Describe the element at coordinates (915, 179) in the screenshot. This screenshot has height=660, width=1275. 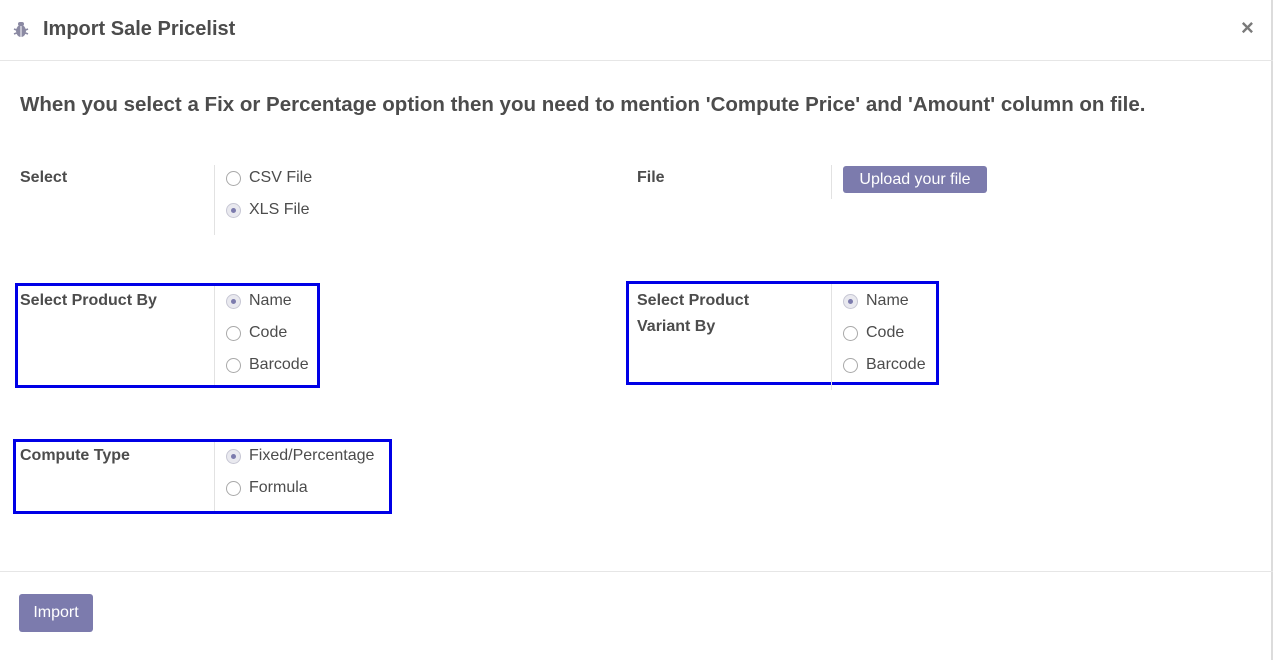
I see `upload-file-button: Upload your file` at that location.